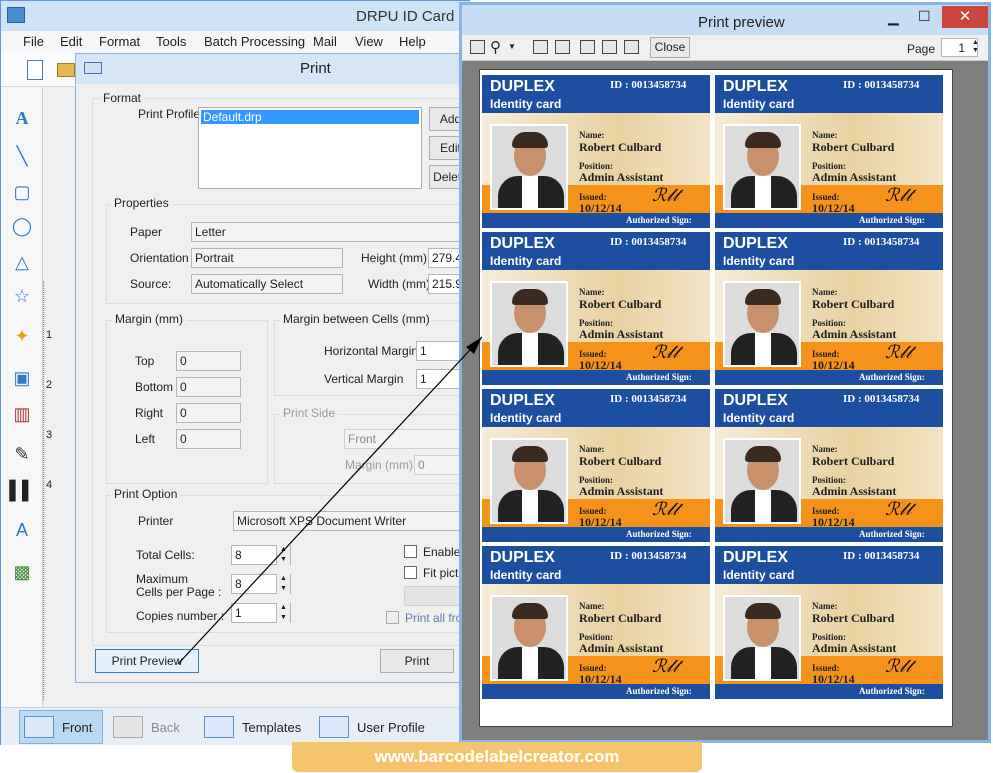  I want to click on website-banner: www.barcodelabelcreator.com, so click(497, 757).